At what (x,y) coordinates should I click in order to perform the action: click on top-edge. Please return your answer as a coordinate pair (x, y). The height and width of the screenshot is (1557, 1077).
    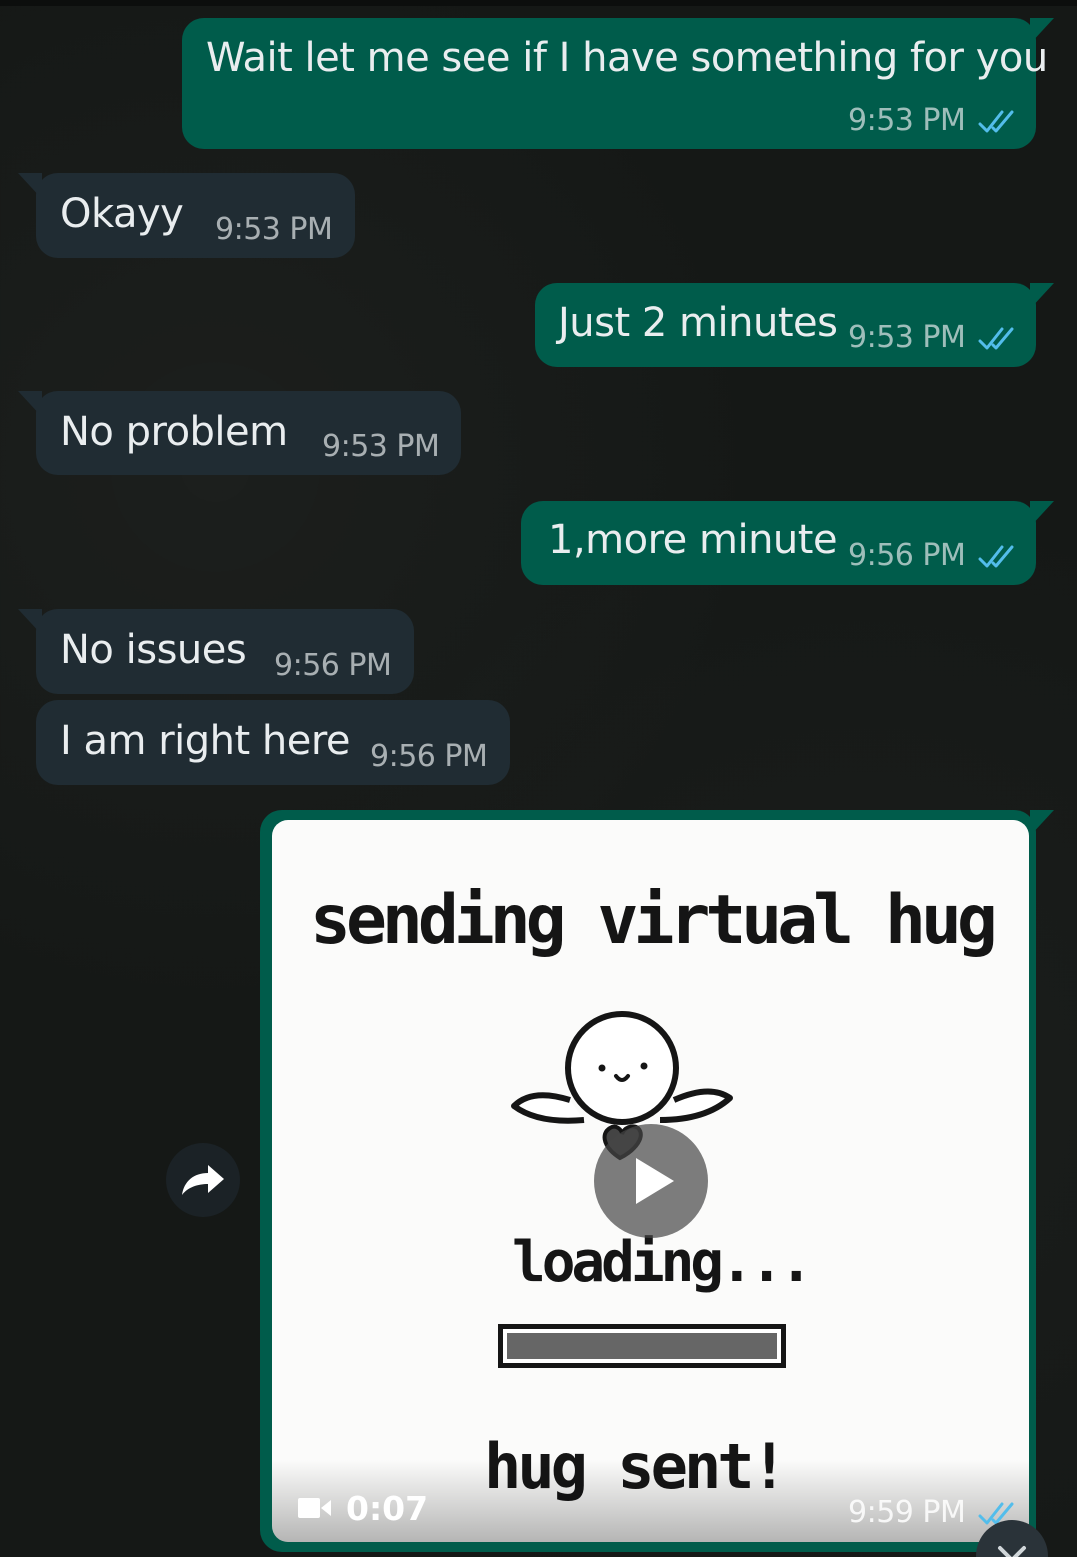
    Looking at the image, I should click on (538, 3).